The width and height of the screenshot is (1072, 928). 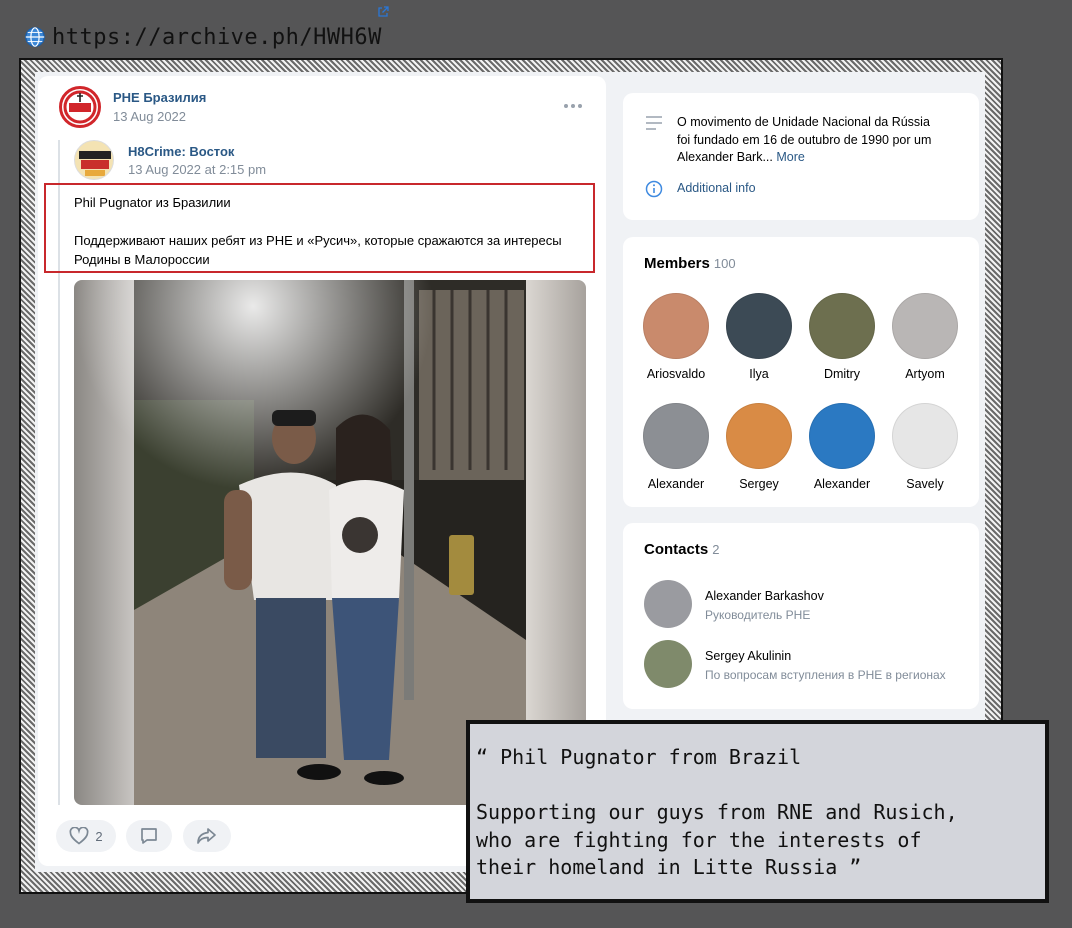 I want to click on share-button, so click(x=207, y=836).